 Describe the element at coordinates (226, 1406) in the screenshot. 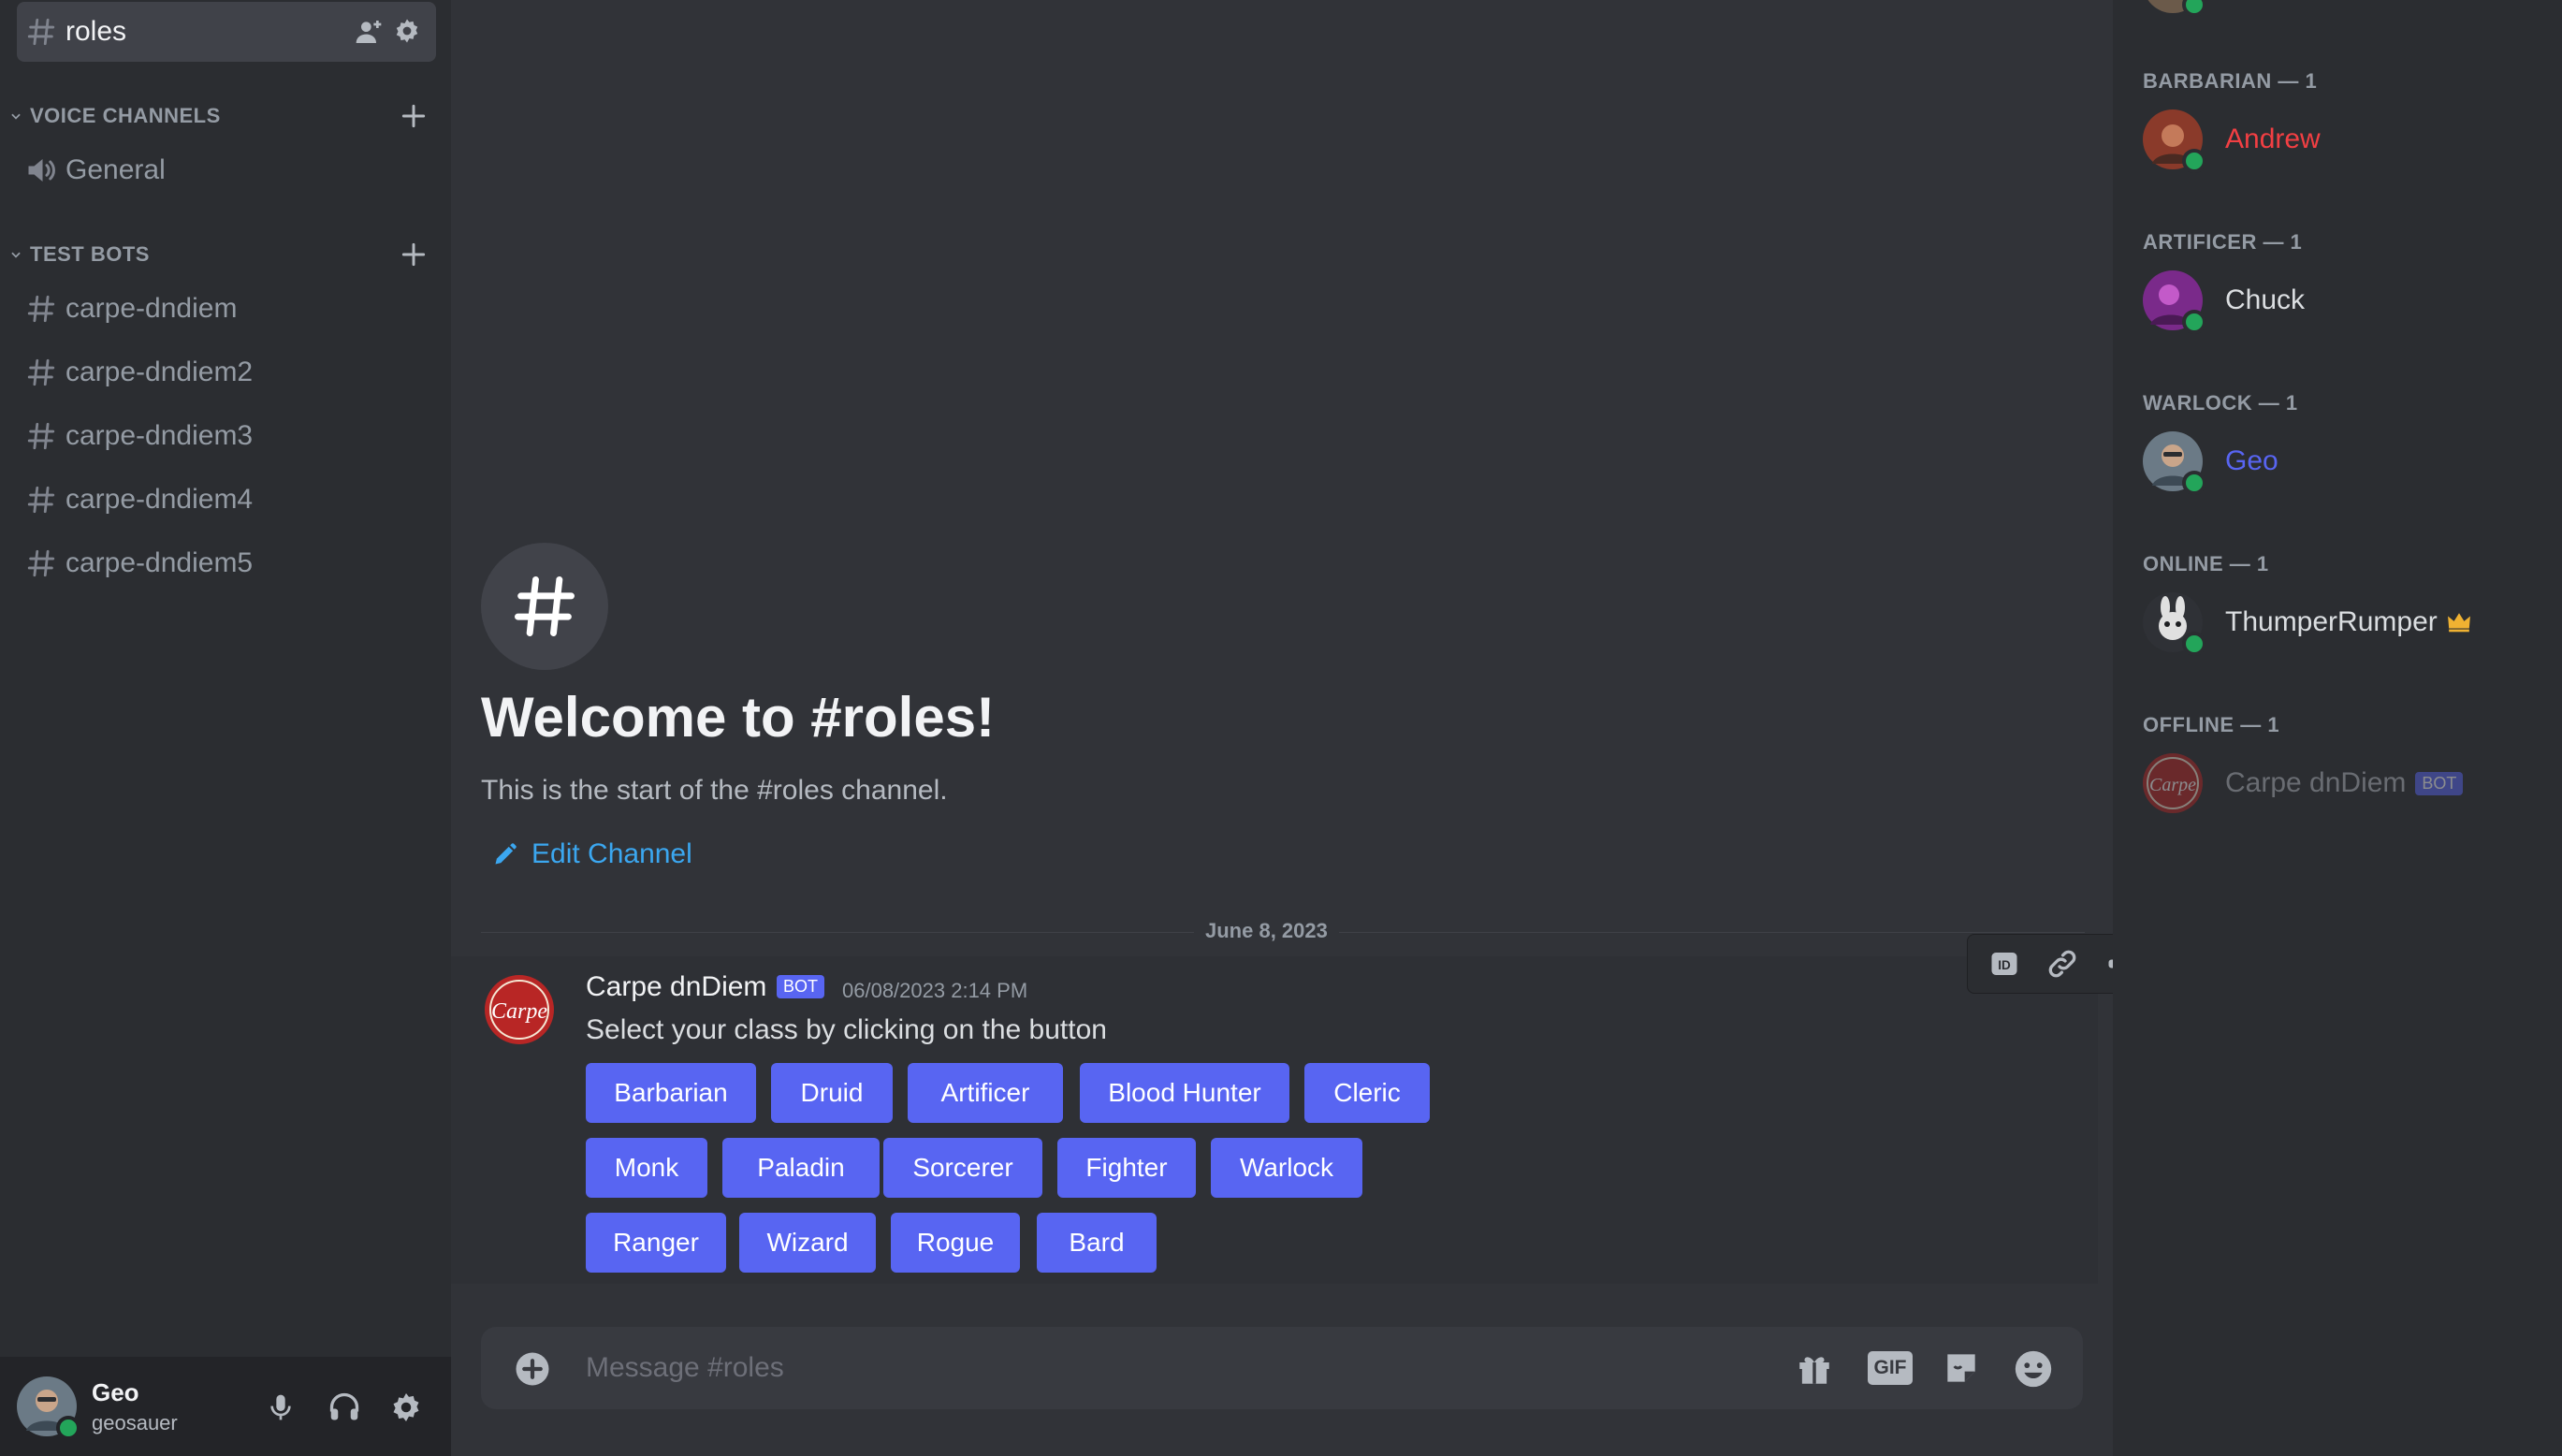

I see `user-panel: Geo geosauer` at that location.